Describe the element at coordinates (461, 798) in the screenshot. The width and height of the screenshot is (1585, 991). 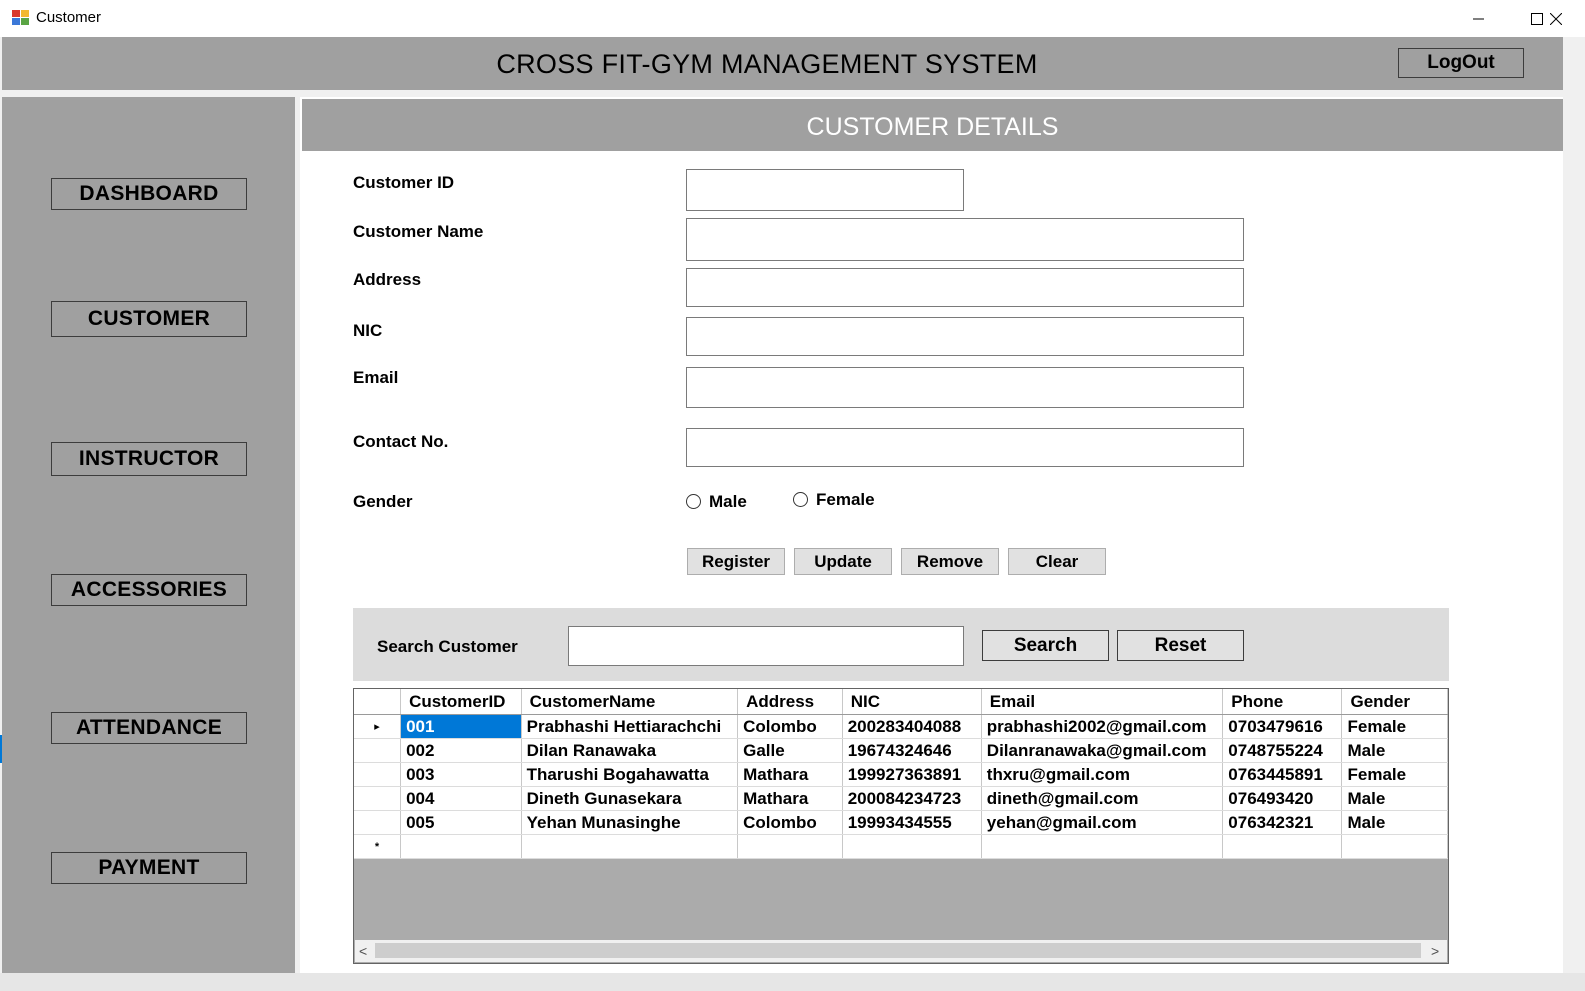
I see `table-cell: 004` at that location.